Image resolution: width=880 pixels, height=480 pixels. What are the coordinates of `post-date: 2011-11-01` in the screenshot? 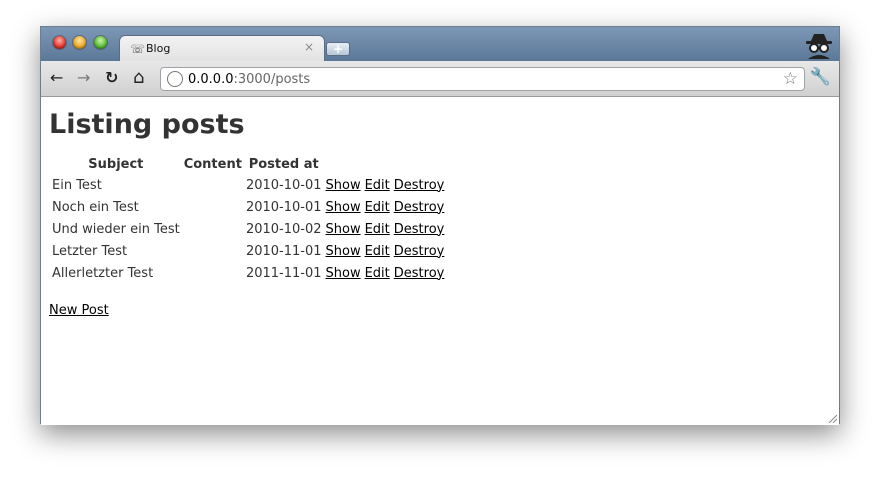 It's located at (283, 273).